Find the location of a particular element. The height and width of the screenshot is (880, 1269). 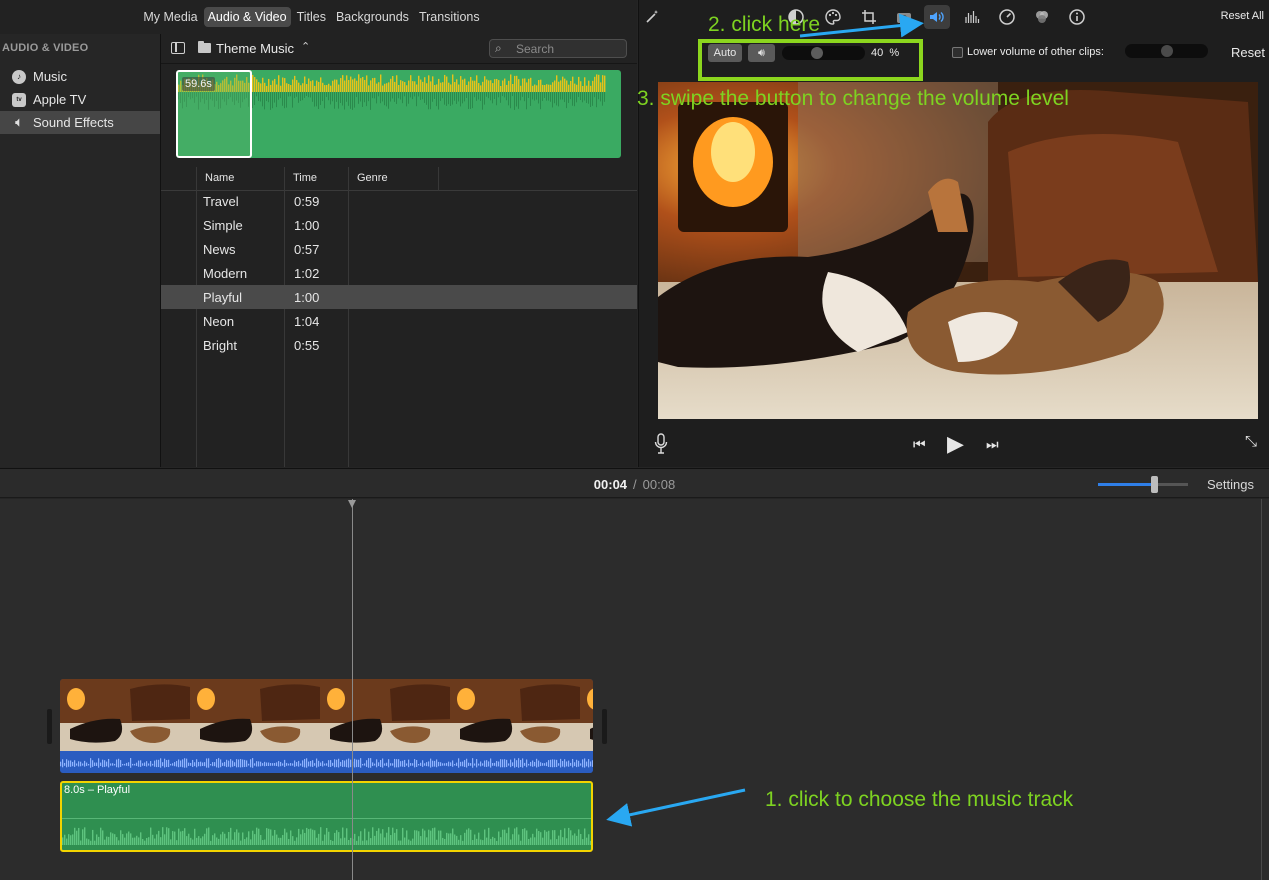

tab-titles: Titles is located at coordinates (311, 17).